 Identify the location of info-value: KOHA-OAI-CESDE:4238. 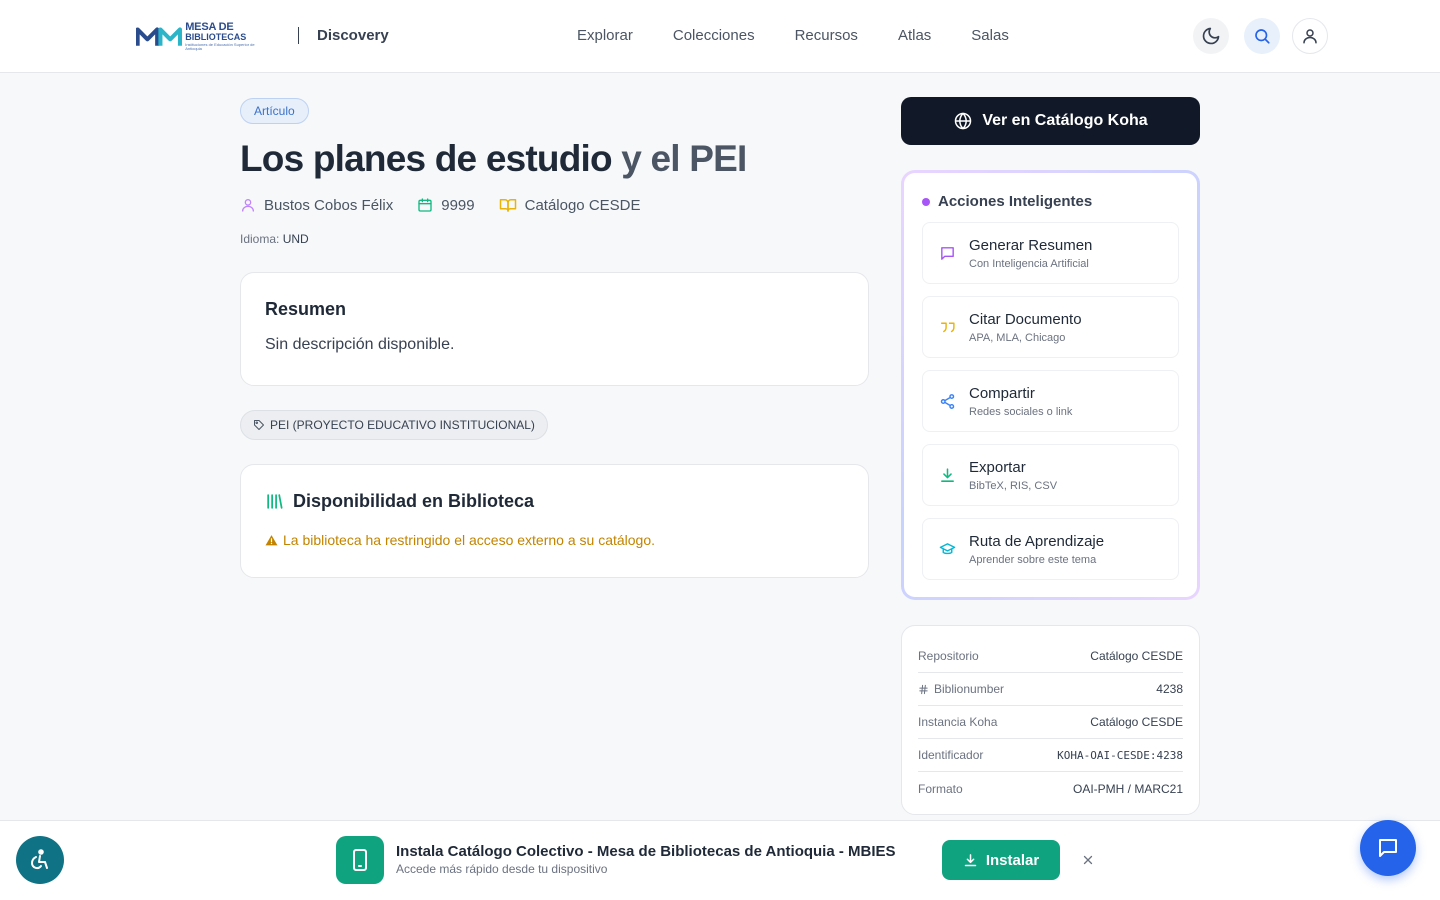
(1120, 755).